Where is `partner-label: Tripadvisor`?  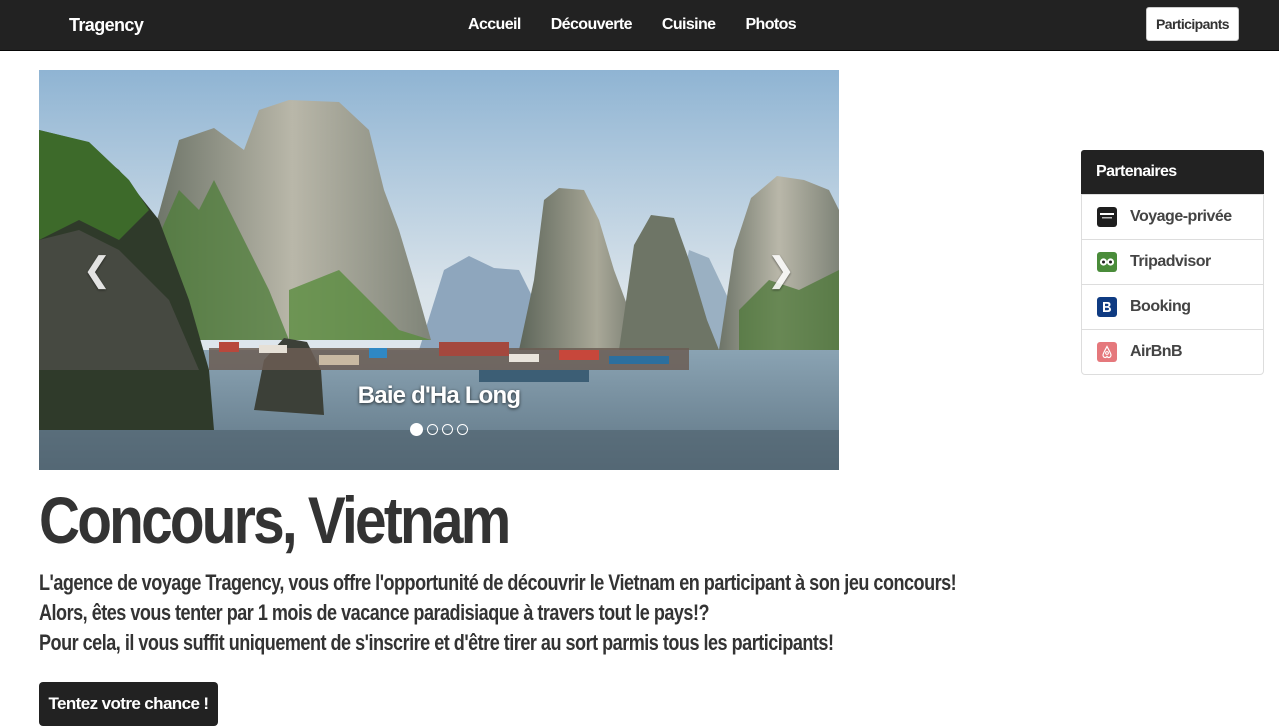
partner-label: Tripadvisor is located at coordinates (1170, 261).